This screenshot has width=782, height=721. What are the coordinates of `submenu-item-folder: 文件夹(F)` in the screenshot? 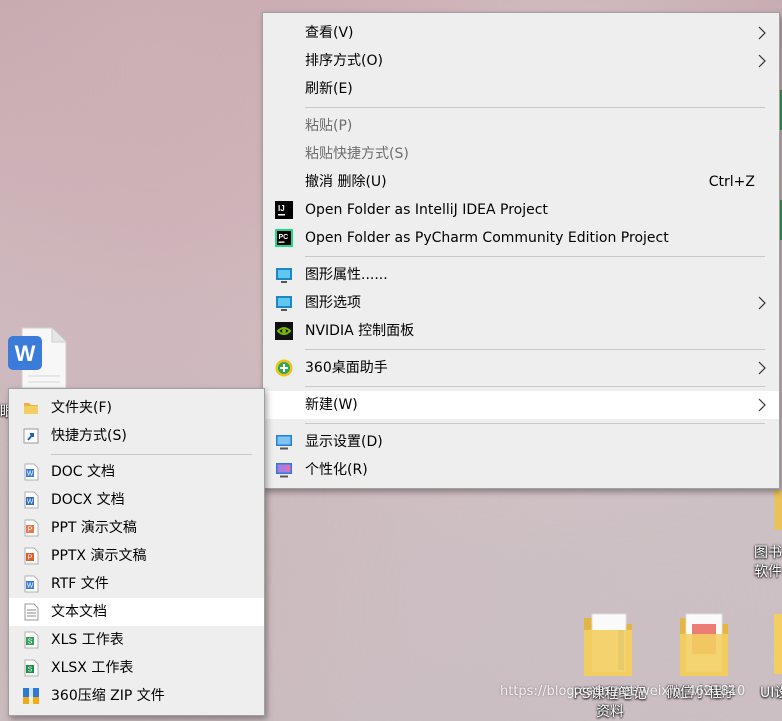 It's located at (136, 408).